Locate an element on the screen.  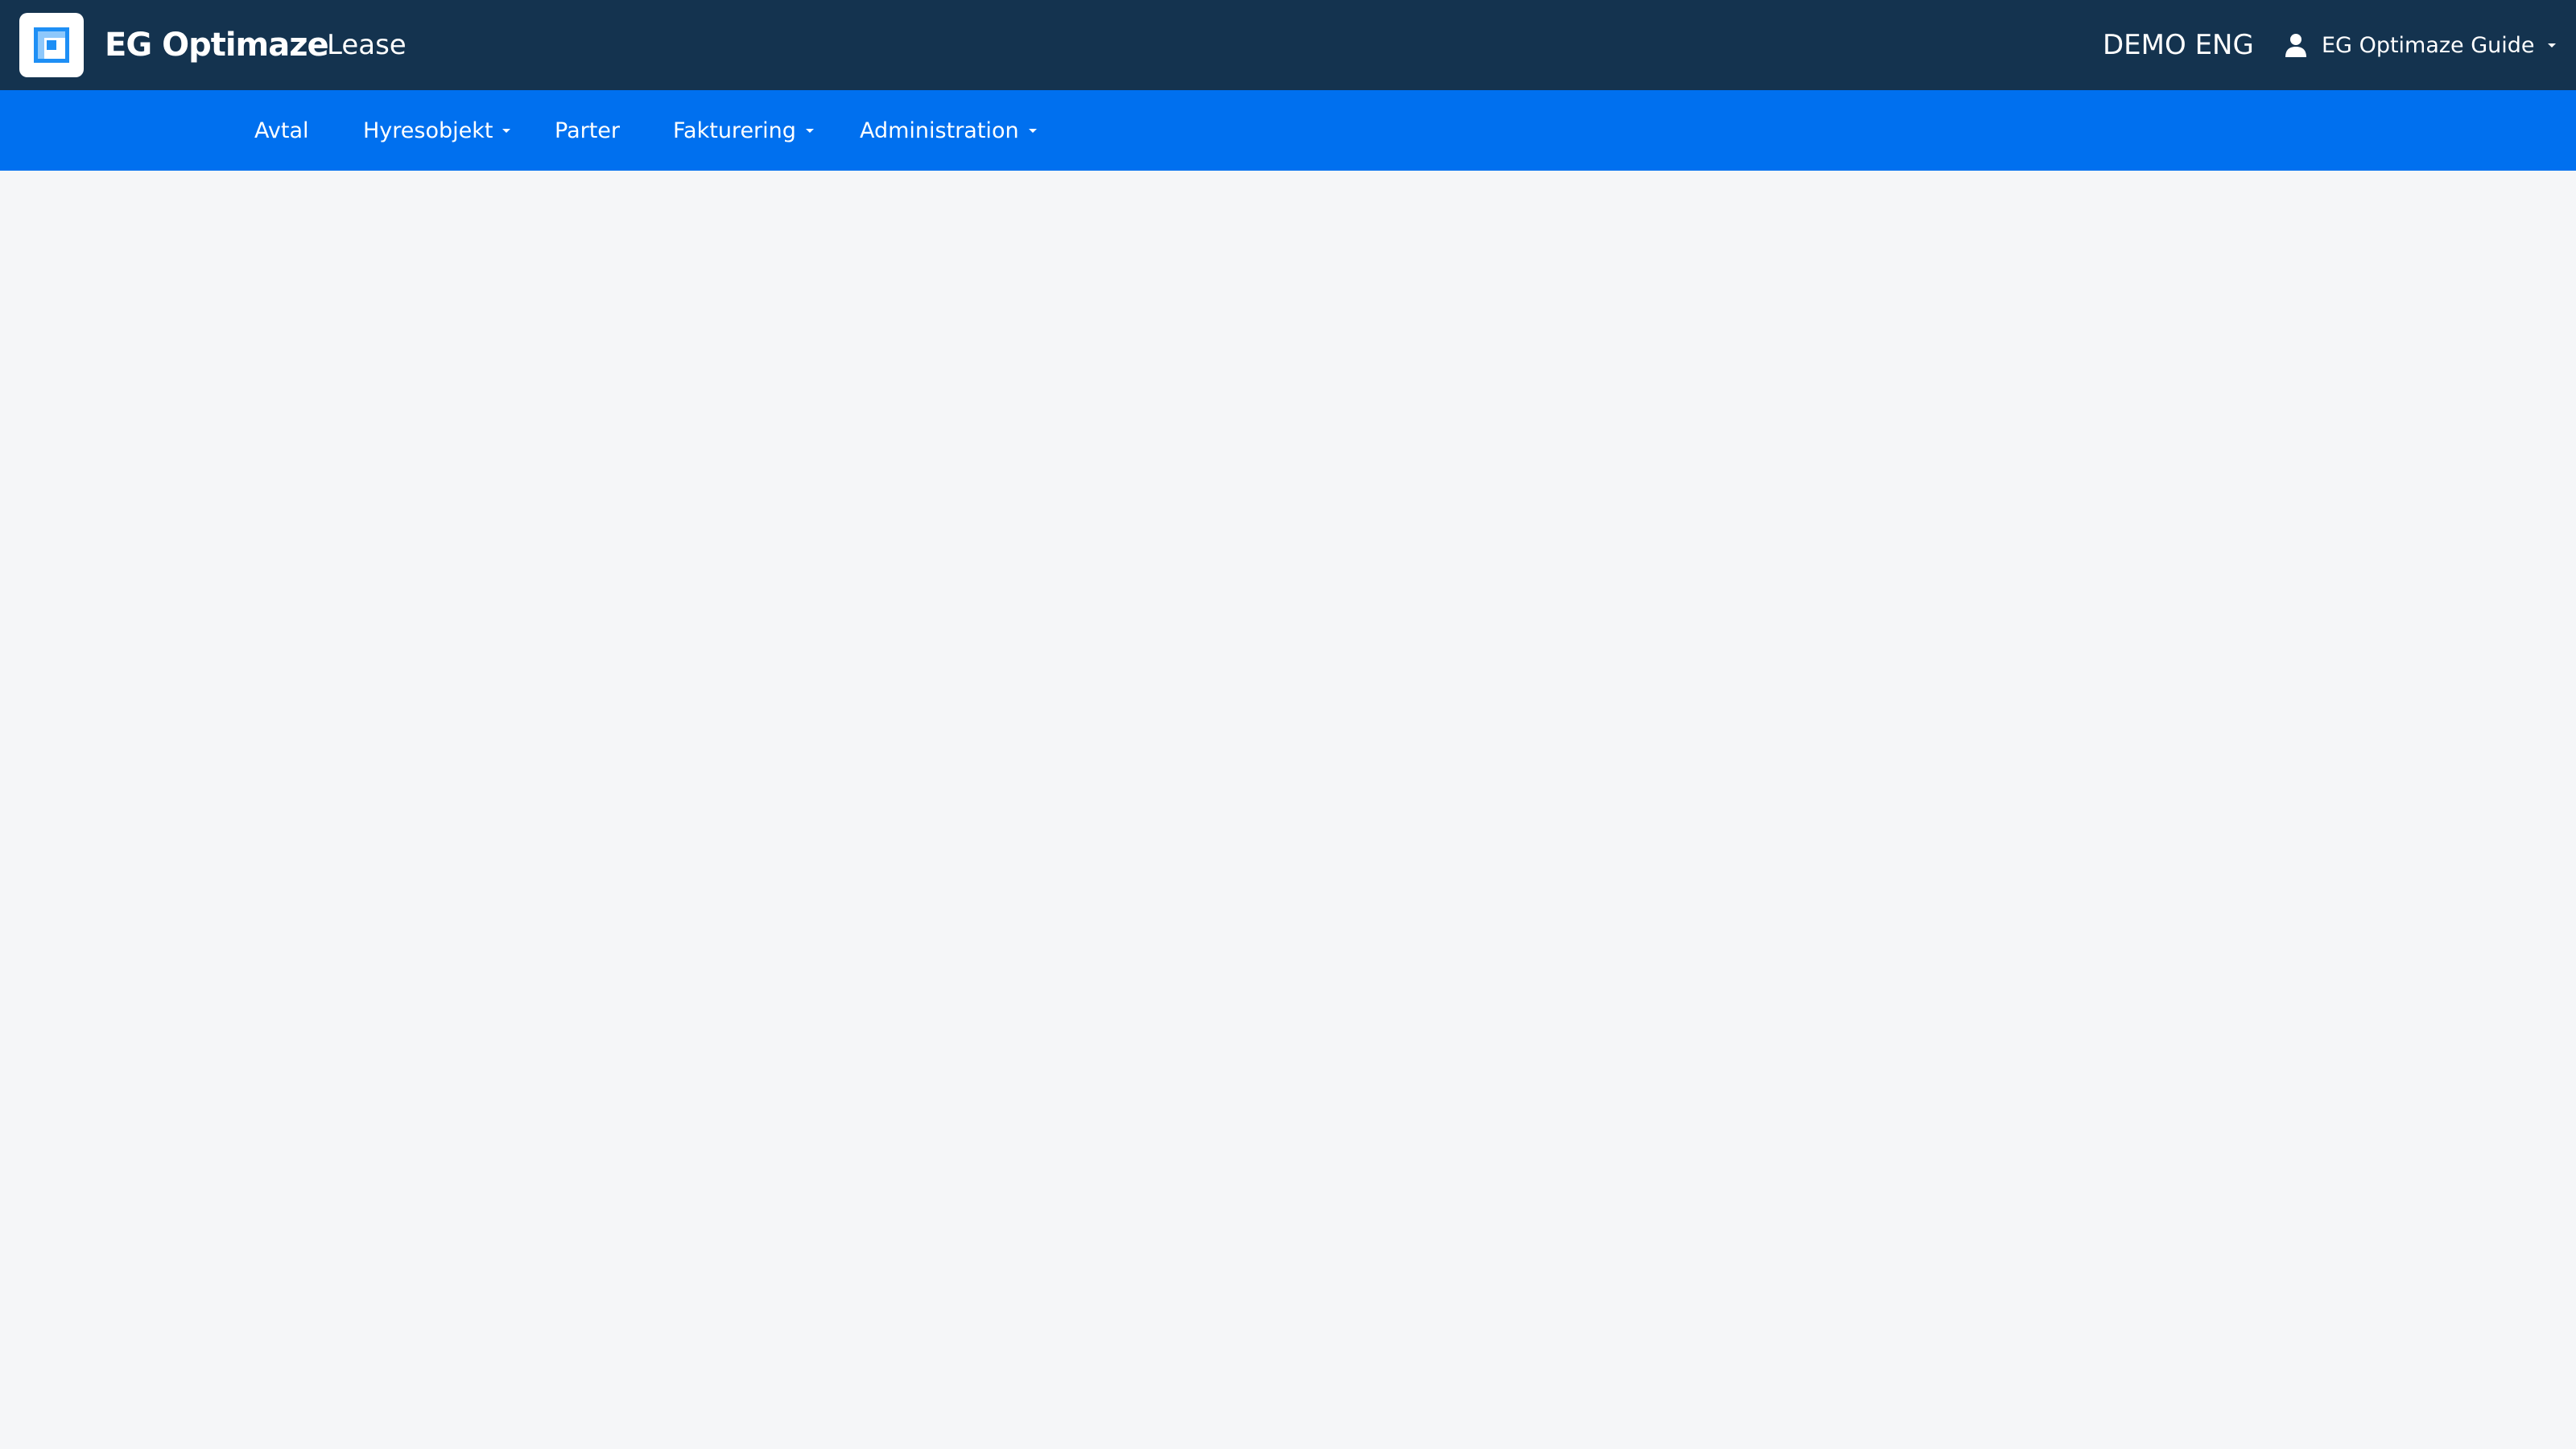
logo-icon is located at coordinates (51, 45).